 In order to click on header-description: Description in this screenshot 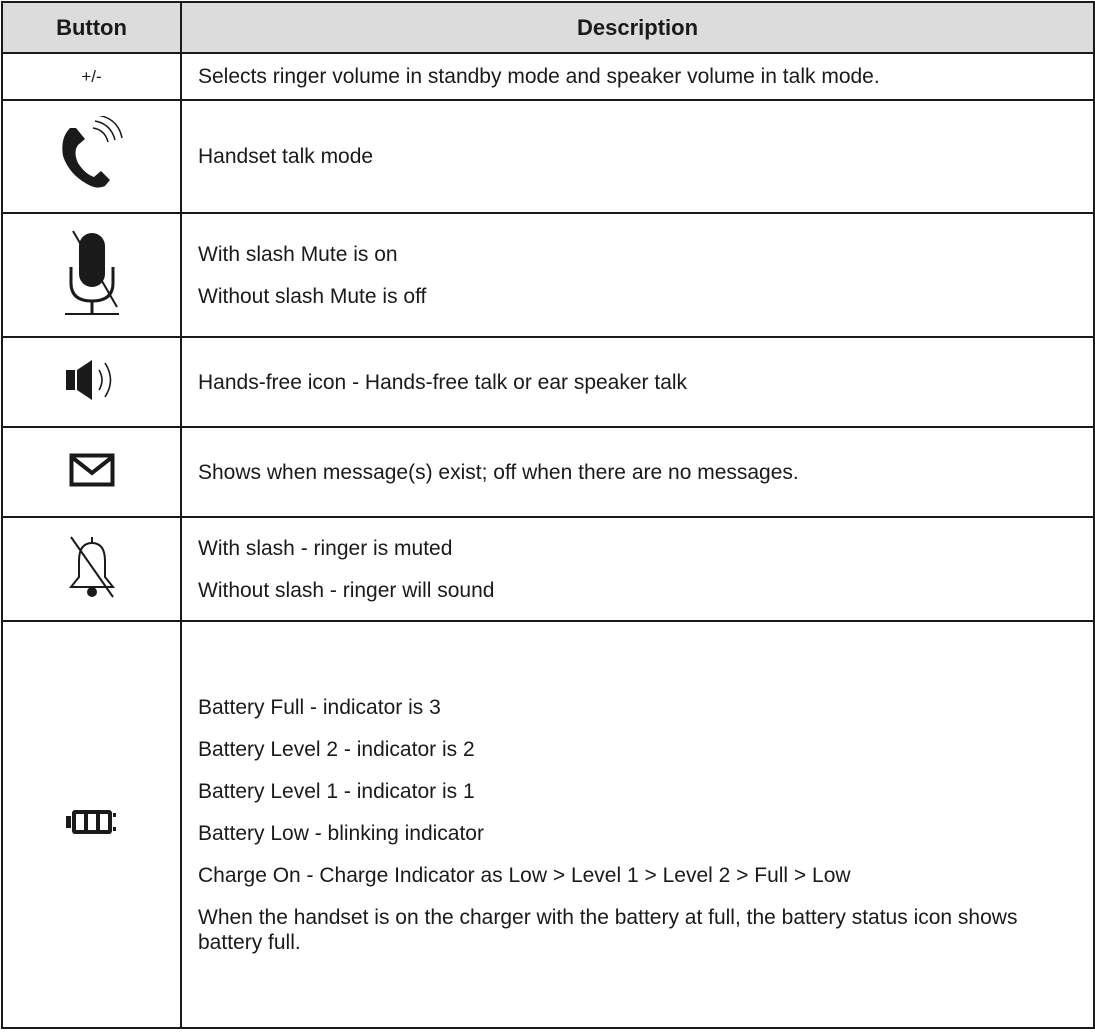, I will do `click(637, 27)`.